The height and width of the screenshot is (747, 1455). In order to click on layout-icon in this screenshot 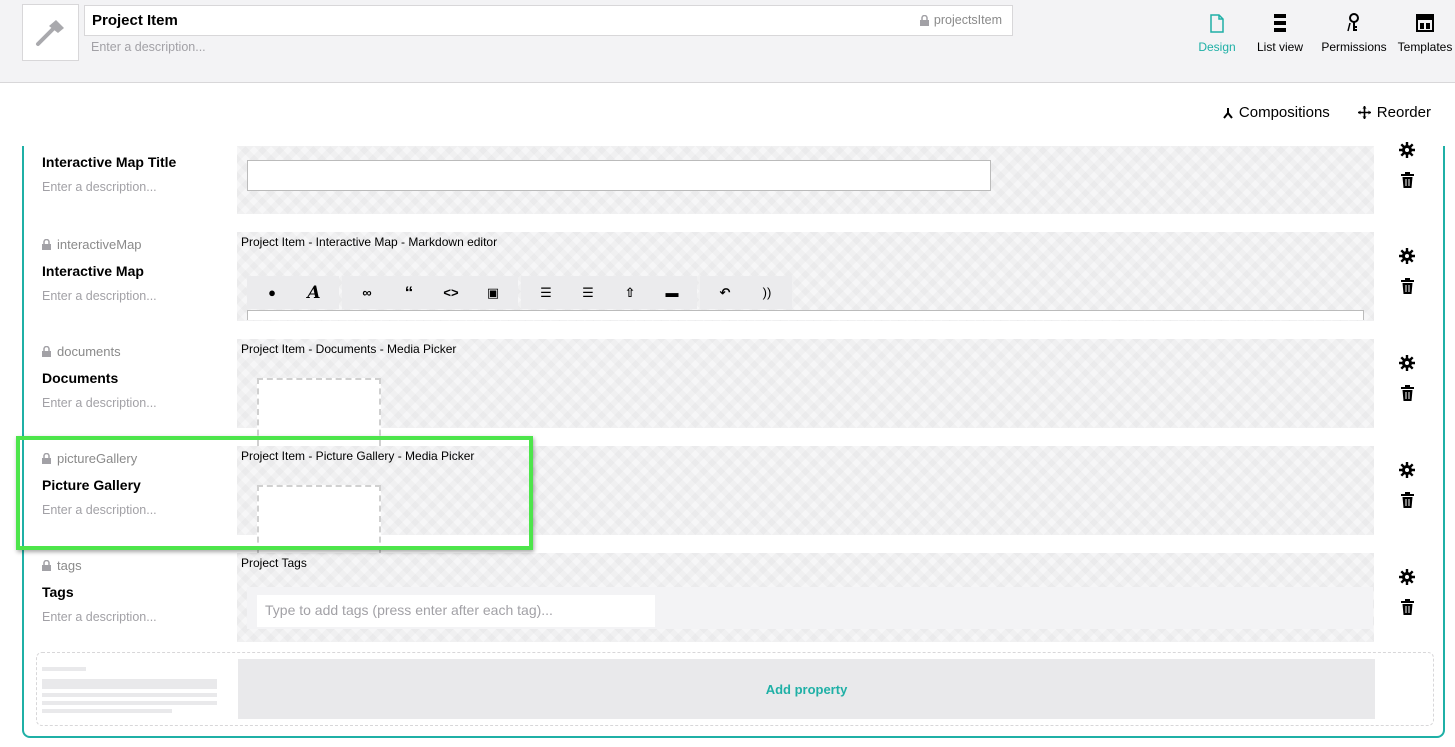, I will do `click(1425, 23)`.